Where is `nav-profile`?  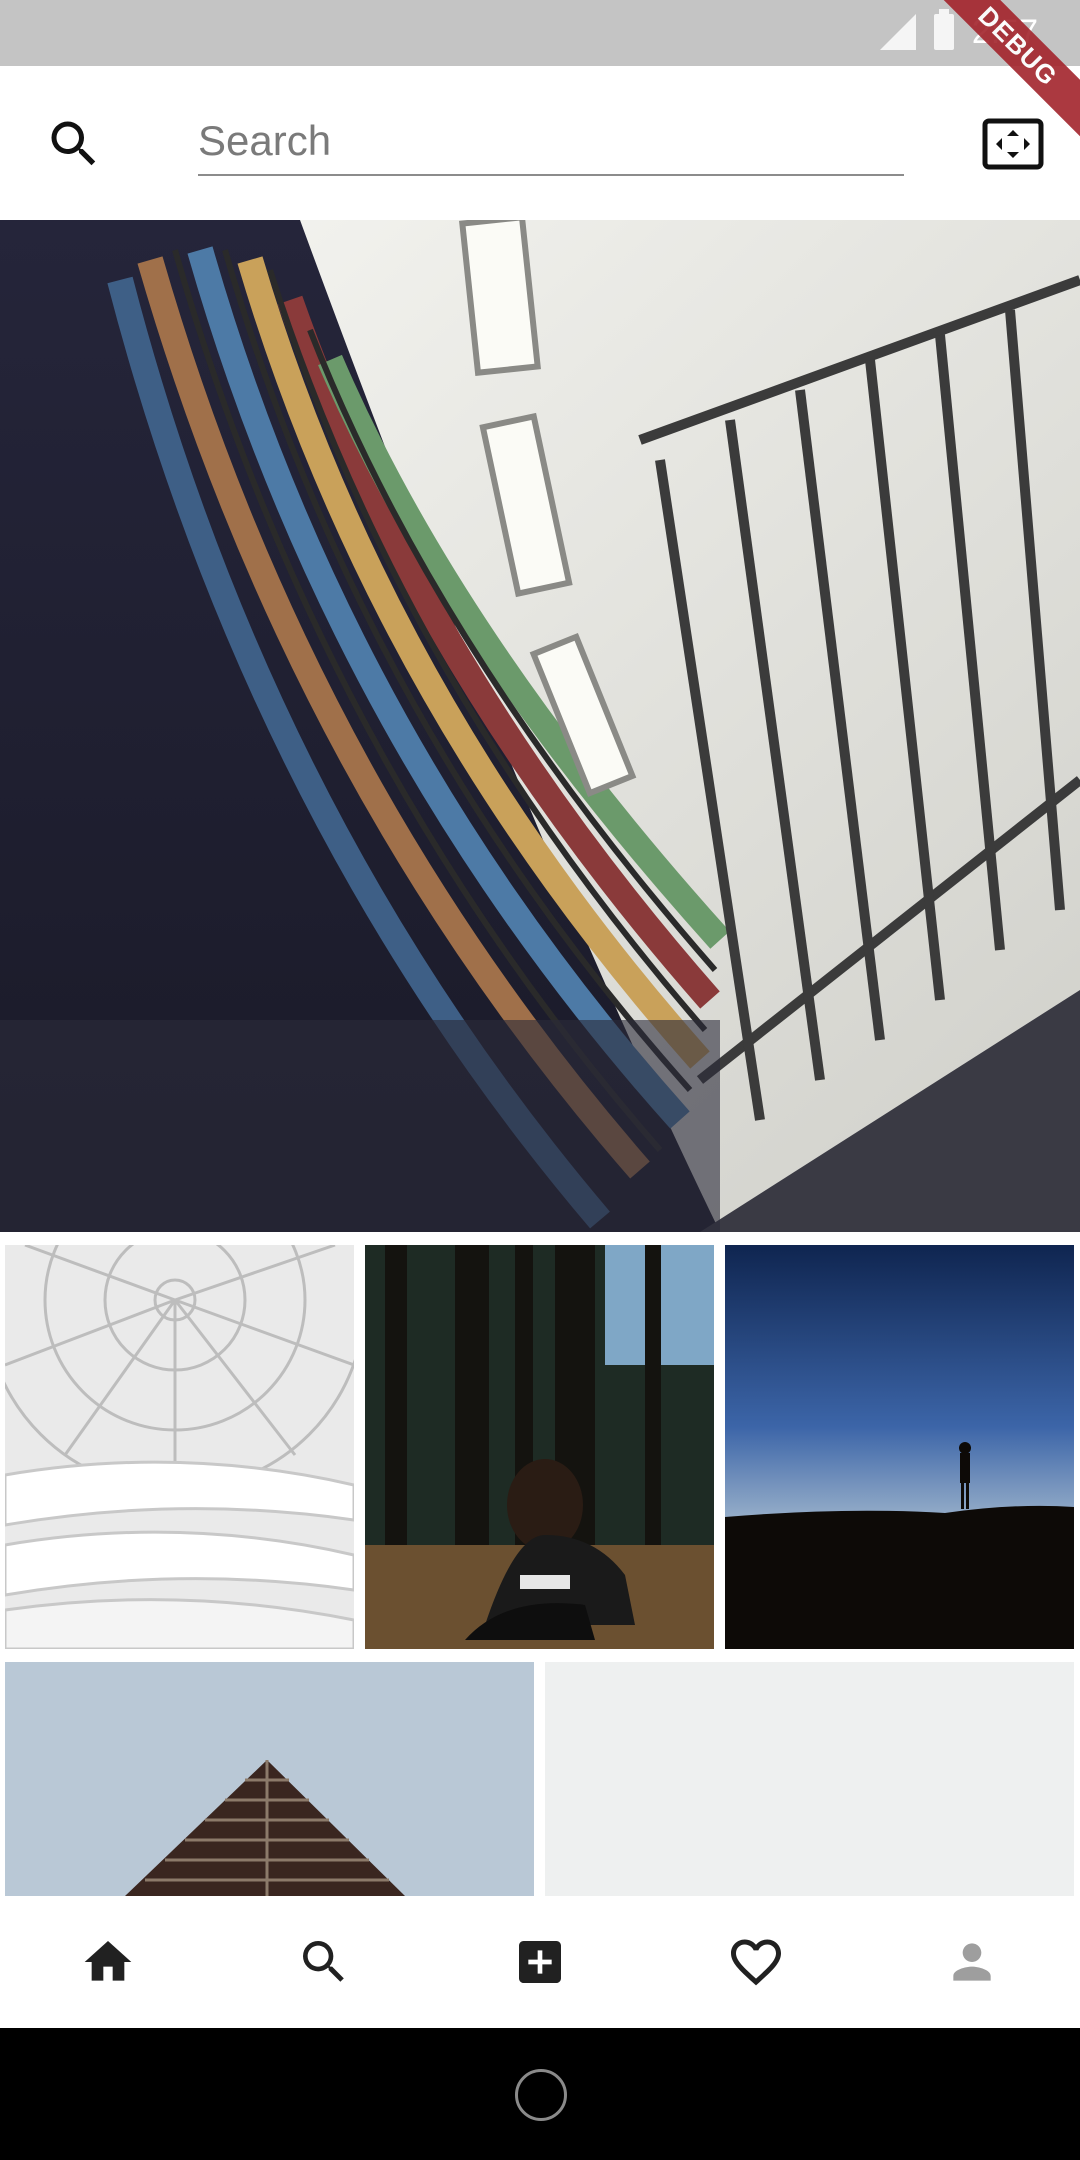
nav-profile is located at coordinates (972, 1962).